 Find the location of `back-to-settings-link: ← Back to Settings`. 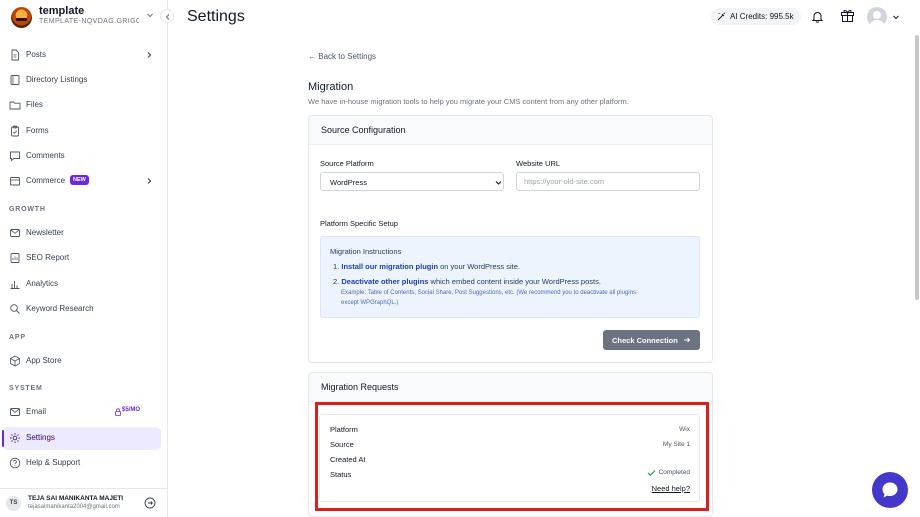

back-to-settings-link: ← Back to Settings is located at coordinates (342, 56).